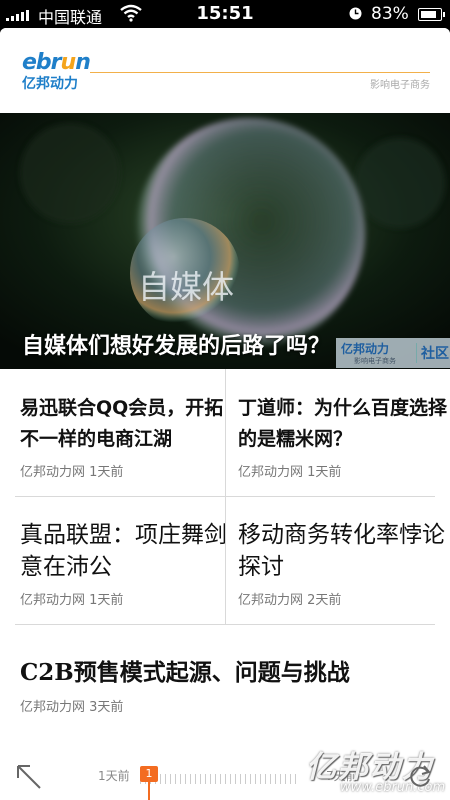 The width and height of the screenshot is (450, 800). Describe the element at coordinates (400, 85) in the screenshot. I see `header-slogan: 影响电子商务` at that location.